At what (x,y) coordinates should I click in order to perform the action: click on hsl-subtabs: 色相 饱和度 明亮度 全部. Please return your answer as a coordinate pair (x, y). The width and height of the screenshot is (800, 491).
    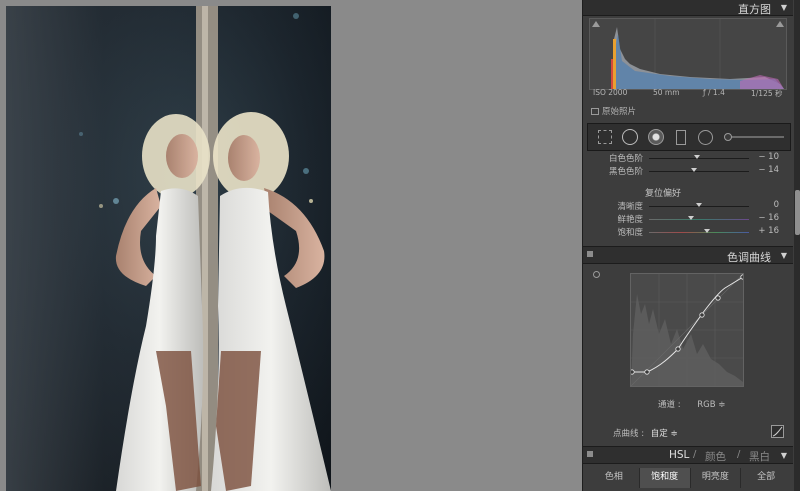
    Looking at the image, I should click on (690, 478).